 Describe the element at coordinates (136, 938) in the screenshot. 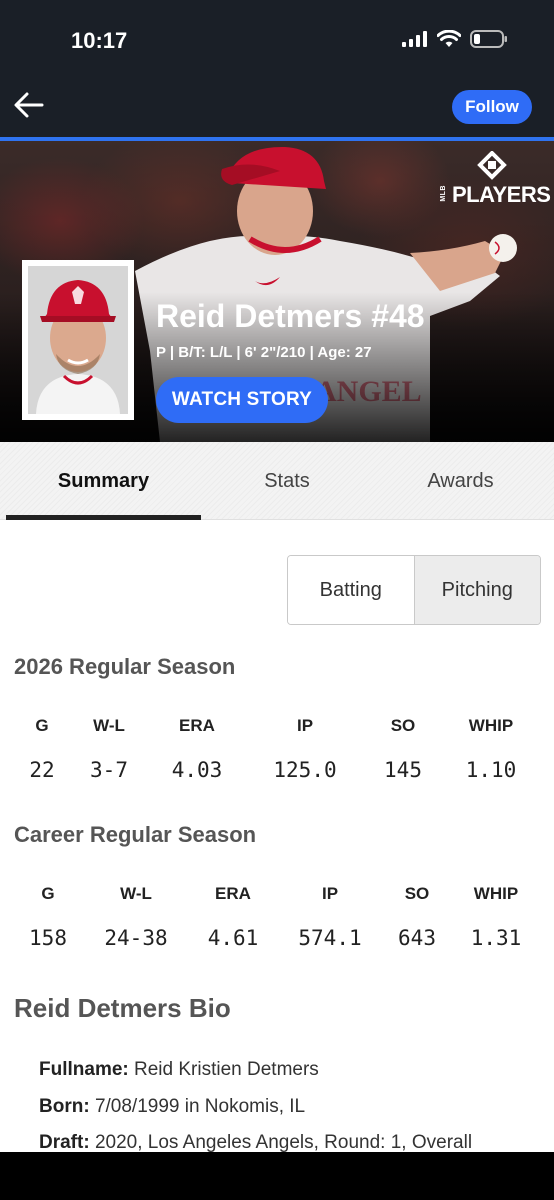

I see `stat-value: 24-38` at that location.